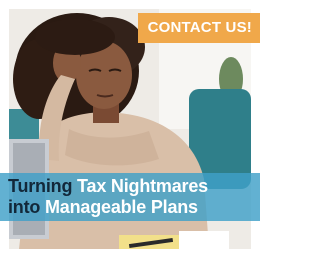 The width and height of the screenshot is (320, 257). What do you see at coordinates (26, 207) in the screenshot?
I see `headline-line2-dark: into` at bounding box center [26, 207].